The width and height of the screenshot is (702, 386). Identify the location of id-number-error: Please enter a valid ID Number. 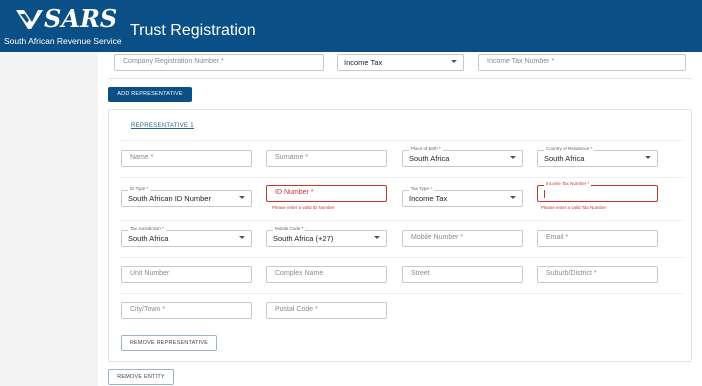
(303, 207).